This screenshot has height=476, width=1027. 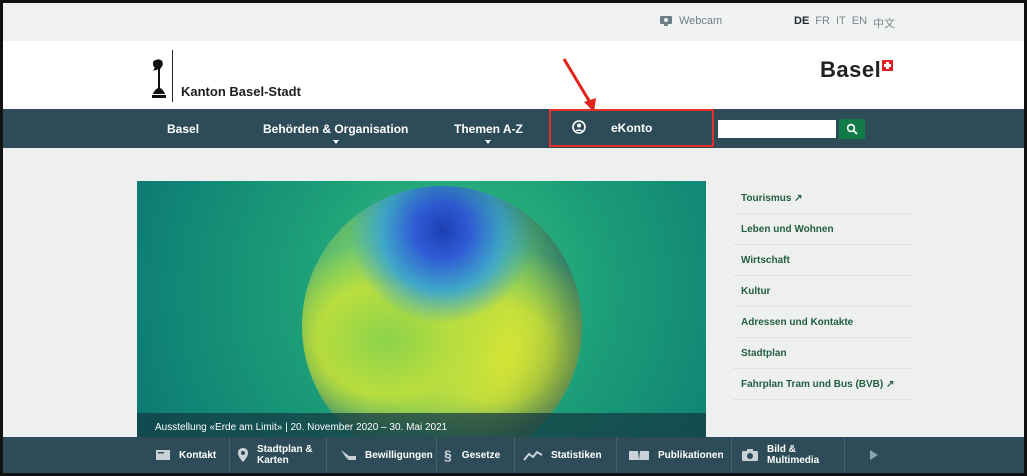 What do you see at coordinates (241, 91) in the screenshot?
I see `site-name: Kanton Basel-Stadt` at bounding box center [241, 91].